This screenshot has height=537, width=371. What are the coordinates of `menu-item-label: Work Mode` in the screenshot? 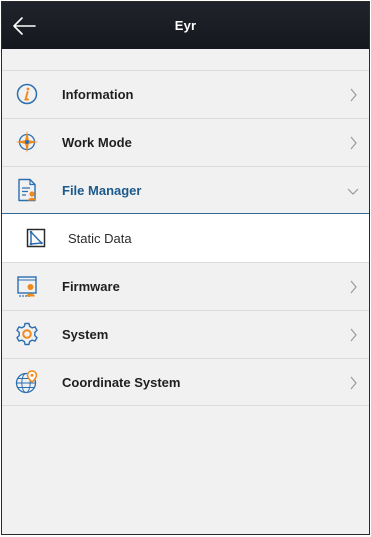 It's located at (97, 142).